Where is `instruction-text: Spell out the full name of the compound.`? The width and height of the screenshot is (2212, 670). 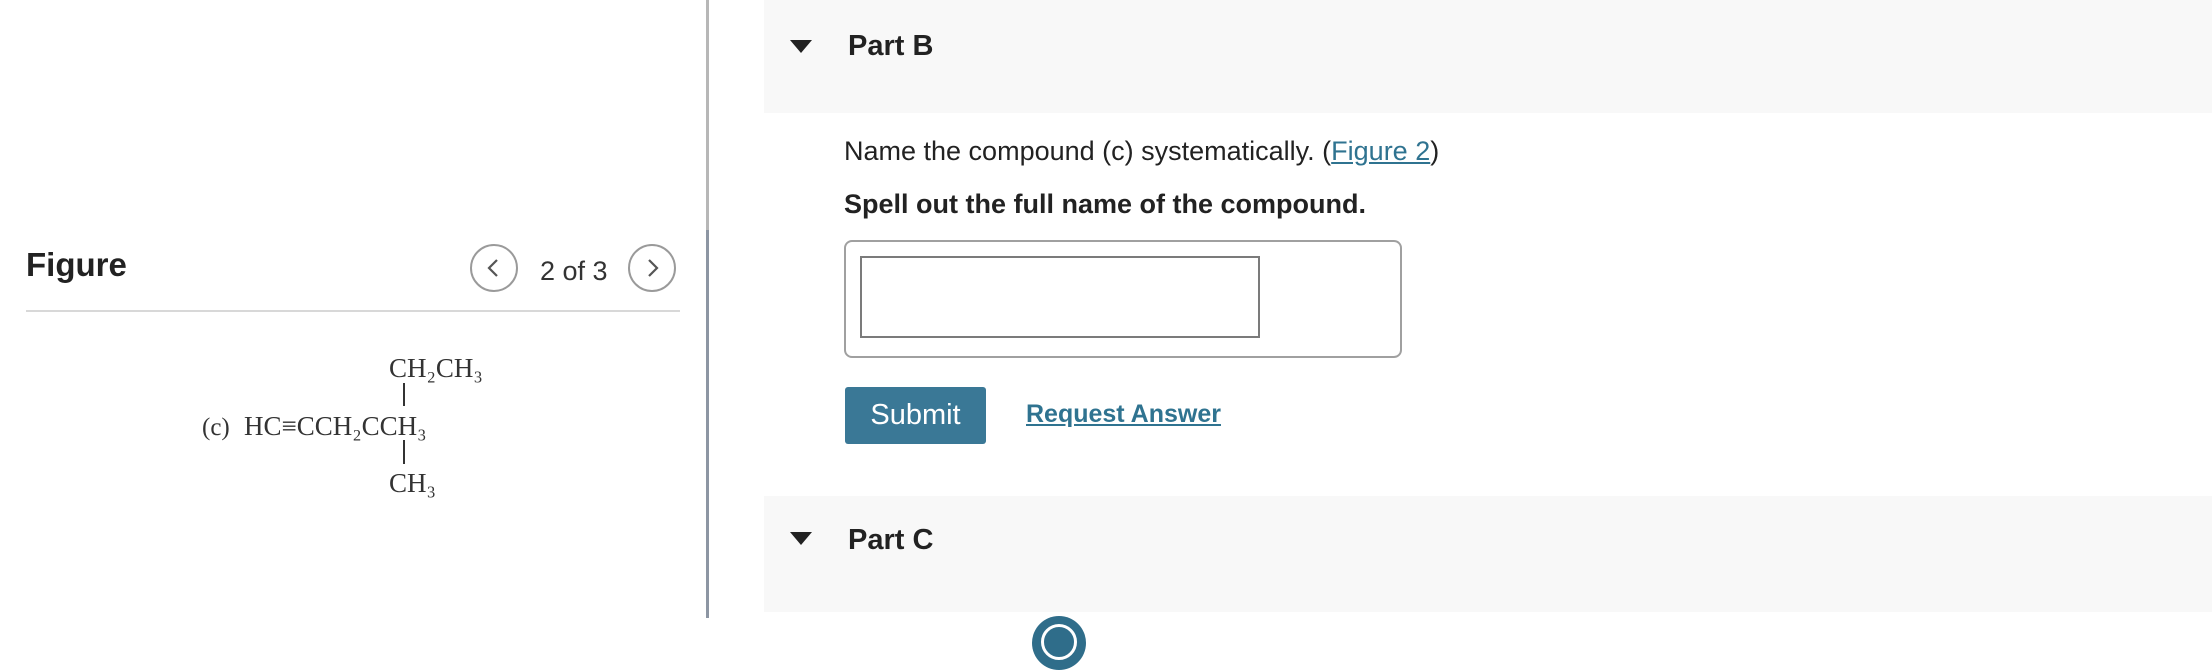
instruction-text: Spell out the full name of the compound. is located at coordinates (1105, 204).